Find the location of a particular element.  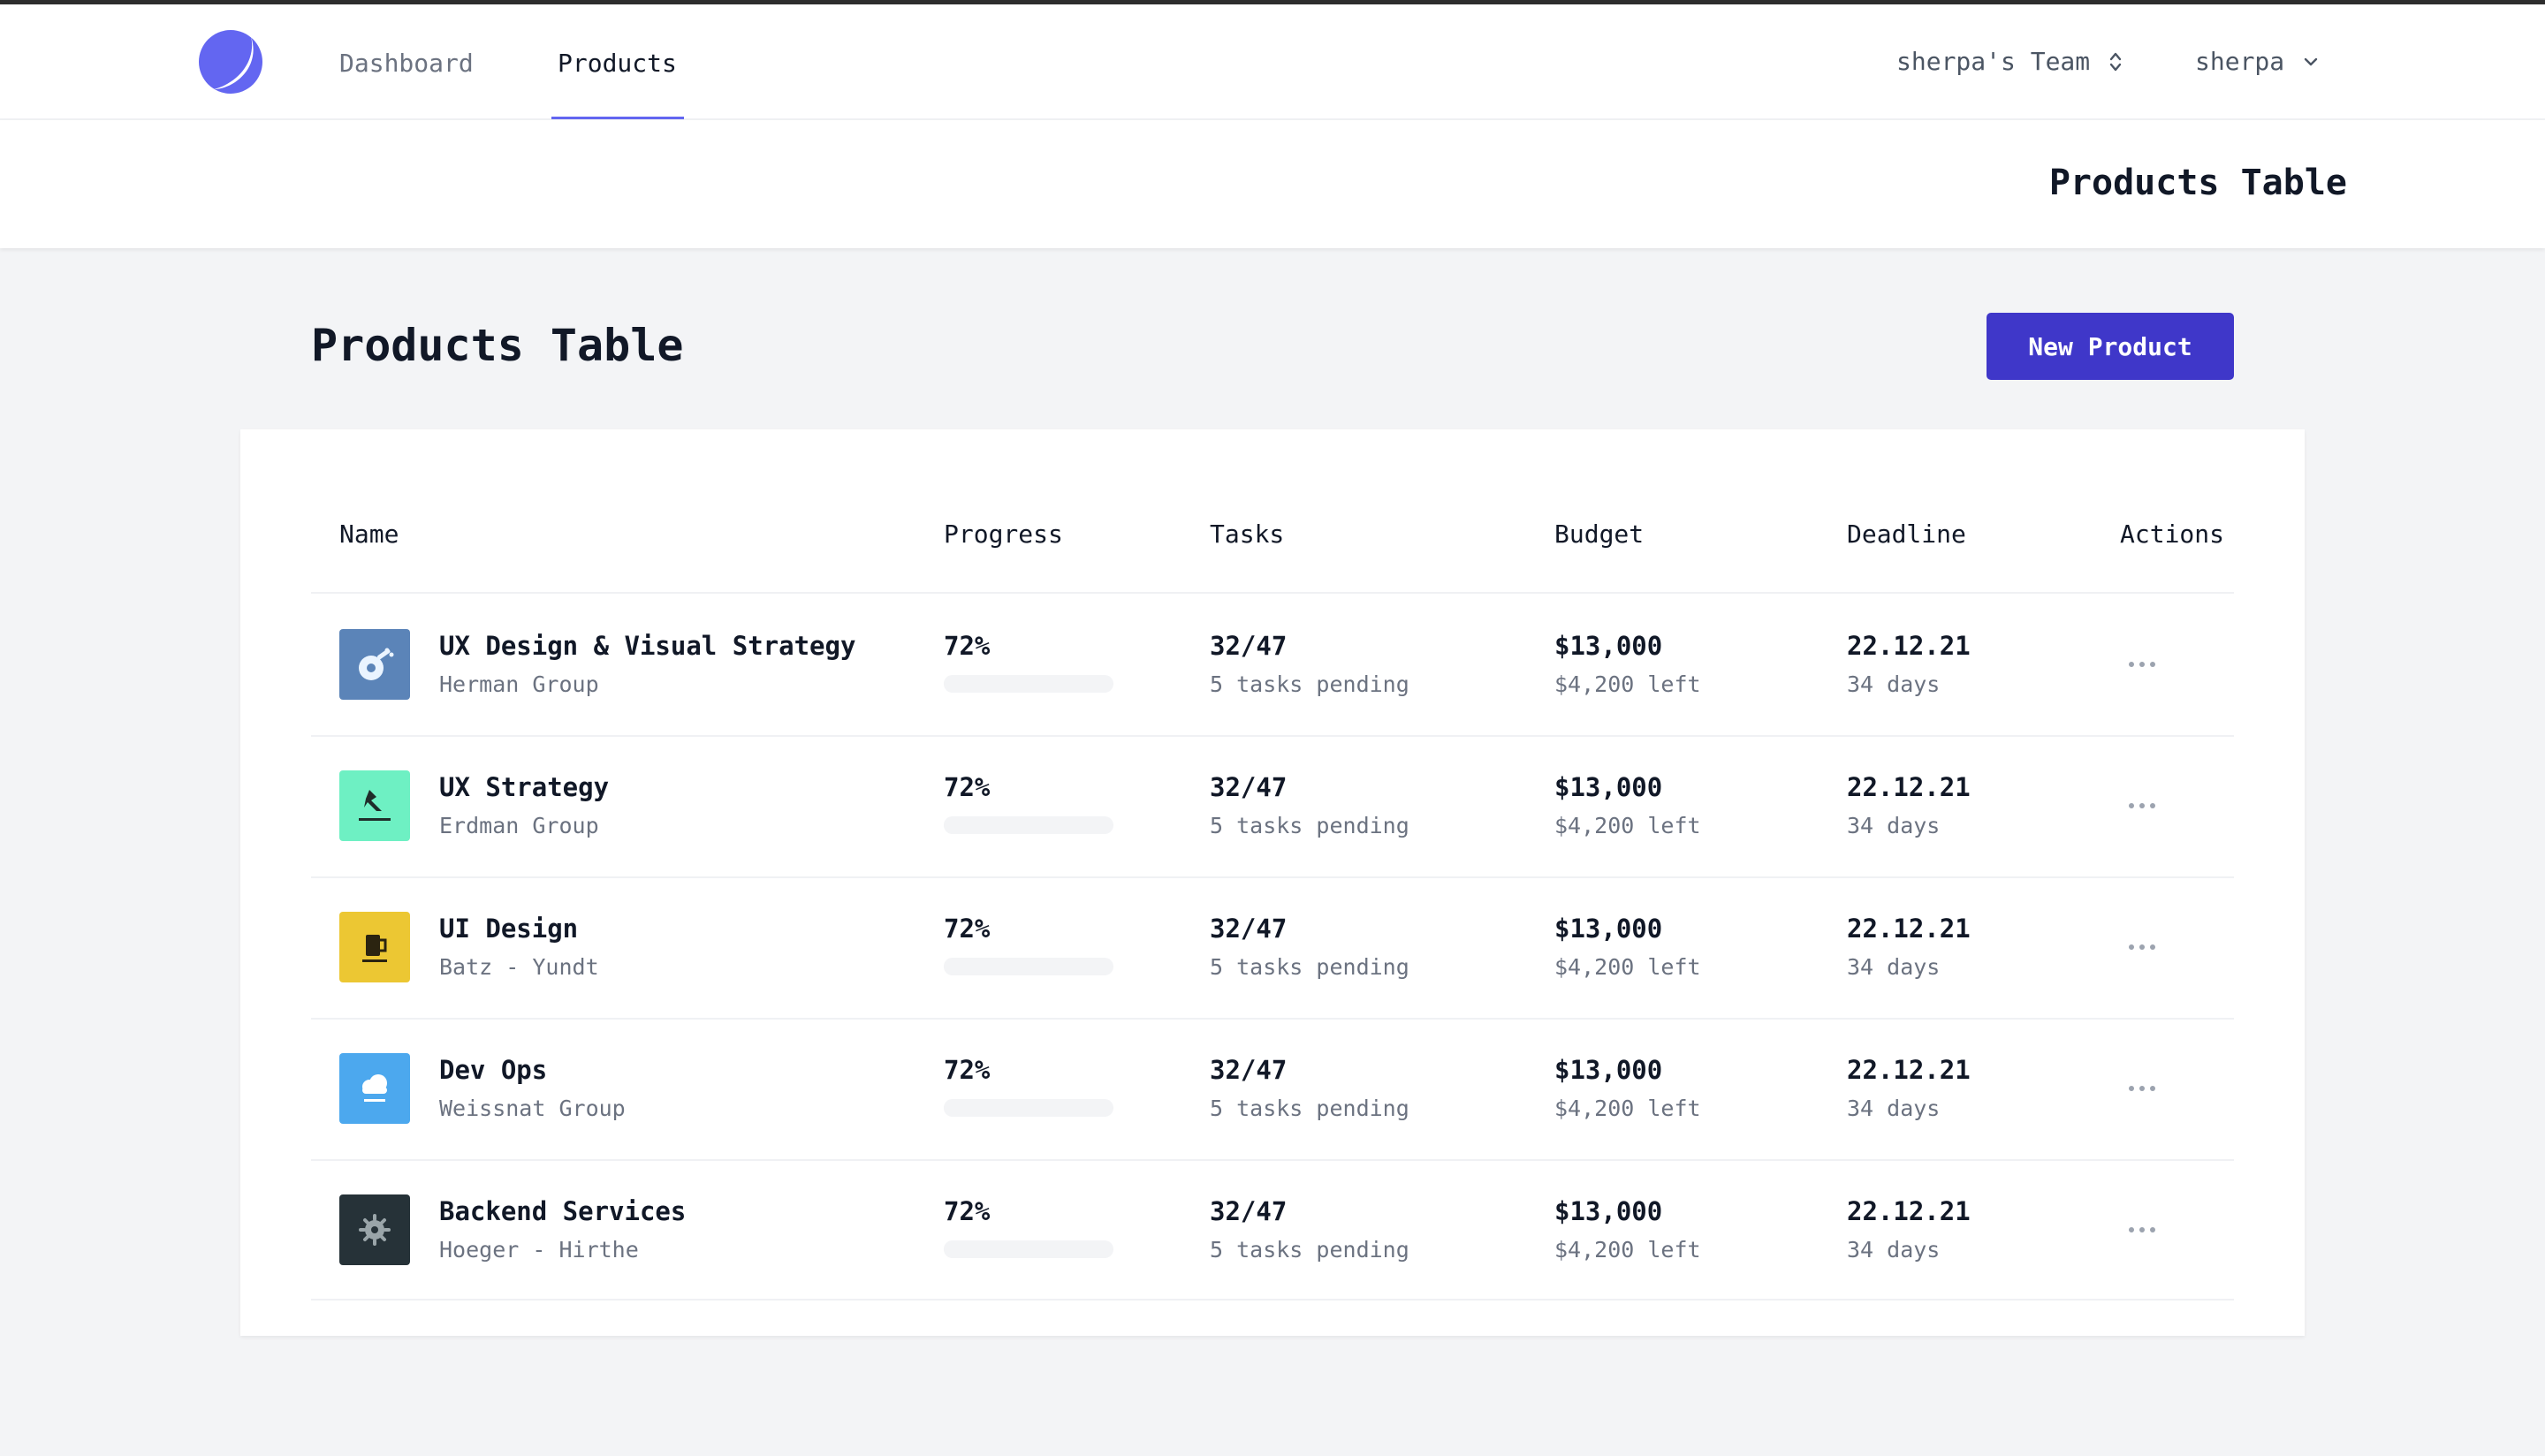

company-name: Weissnat Group is located at coordinates (532, 1108).